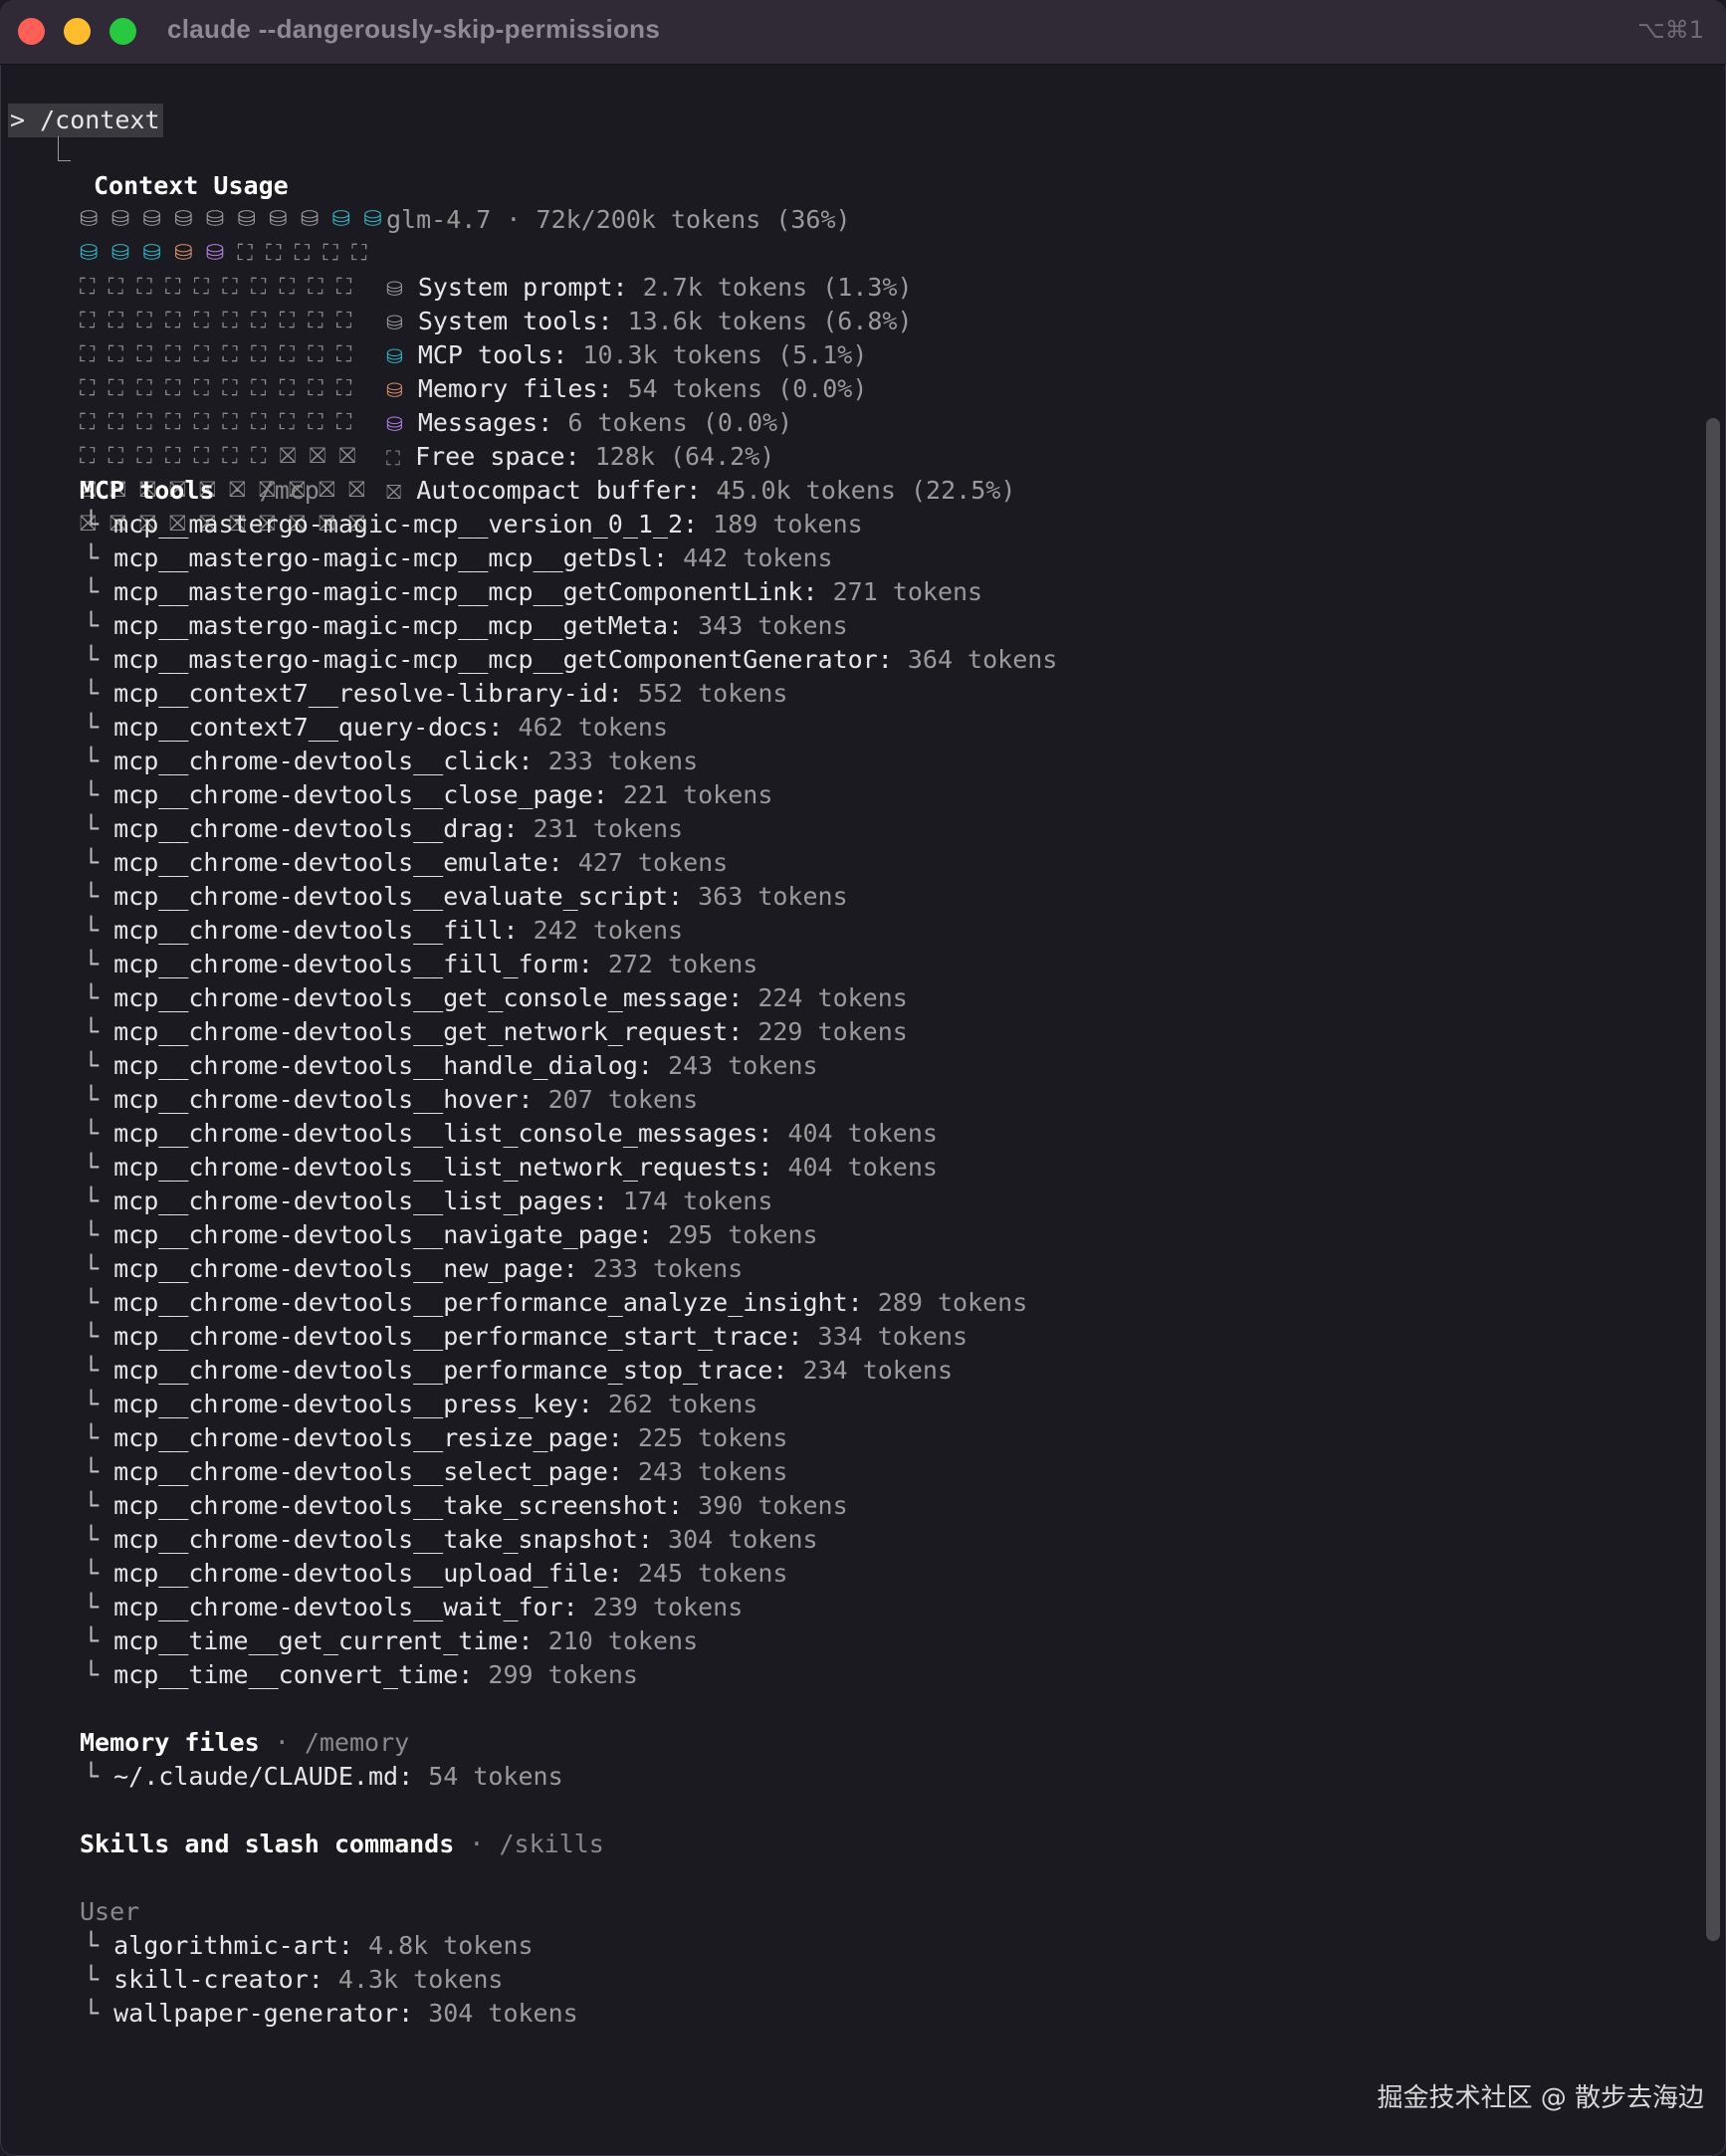 The height and width of the screenshot is (2156, 1726). Describe the element at coordinates (338, 862) in the screenshot. I see `mcp-tool-item-name: mcp__chrome-devtools__emulate:` at that location.